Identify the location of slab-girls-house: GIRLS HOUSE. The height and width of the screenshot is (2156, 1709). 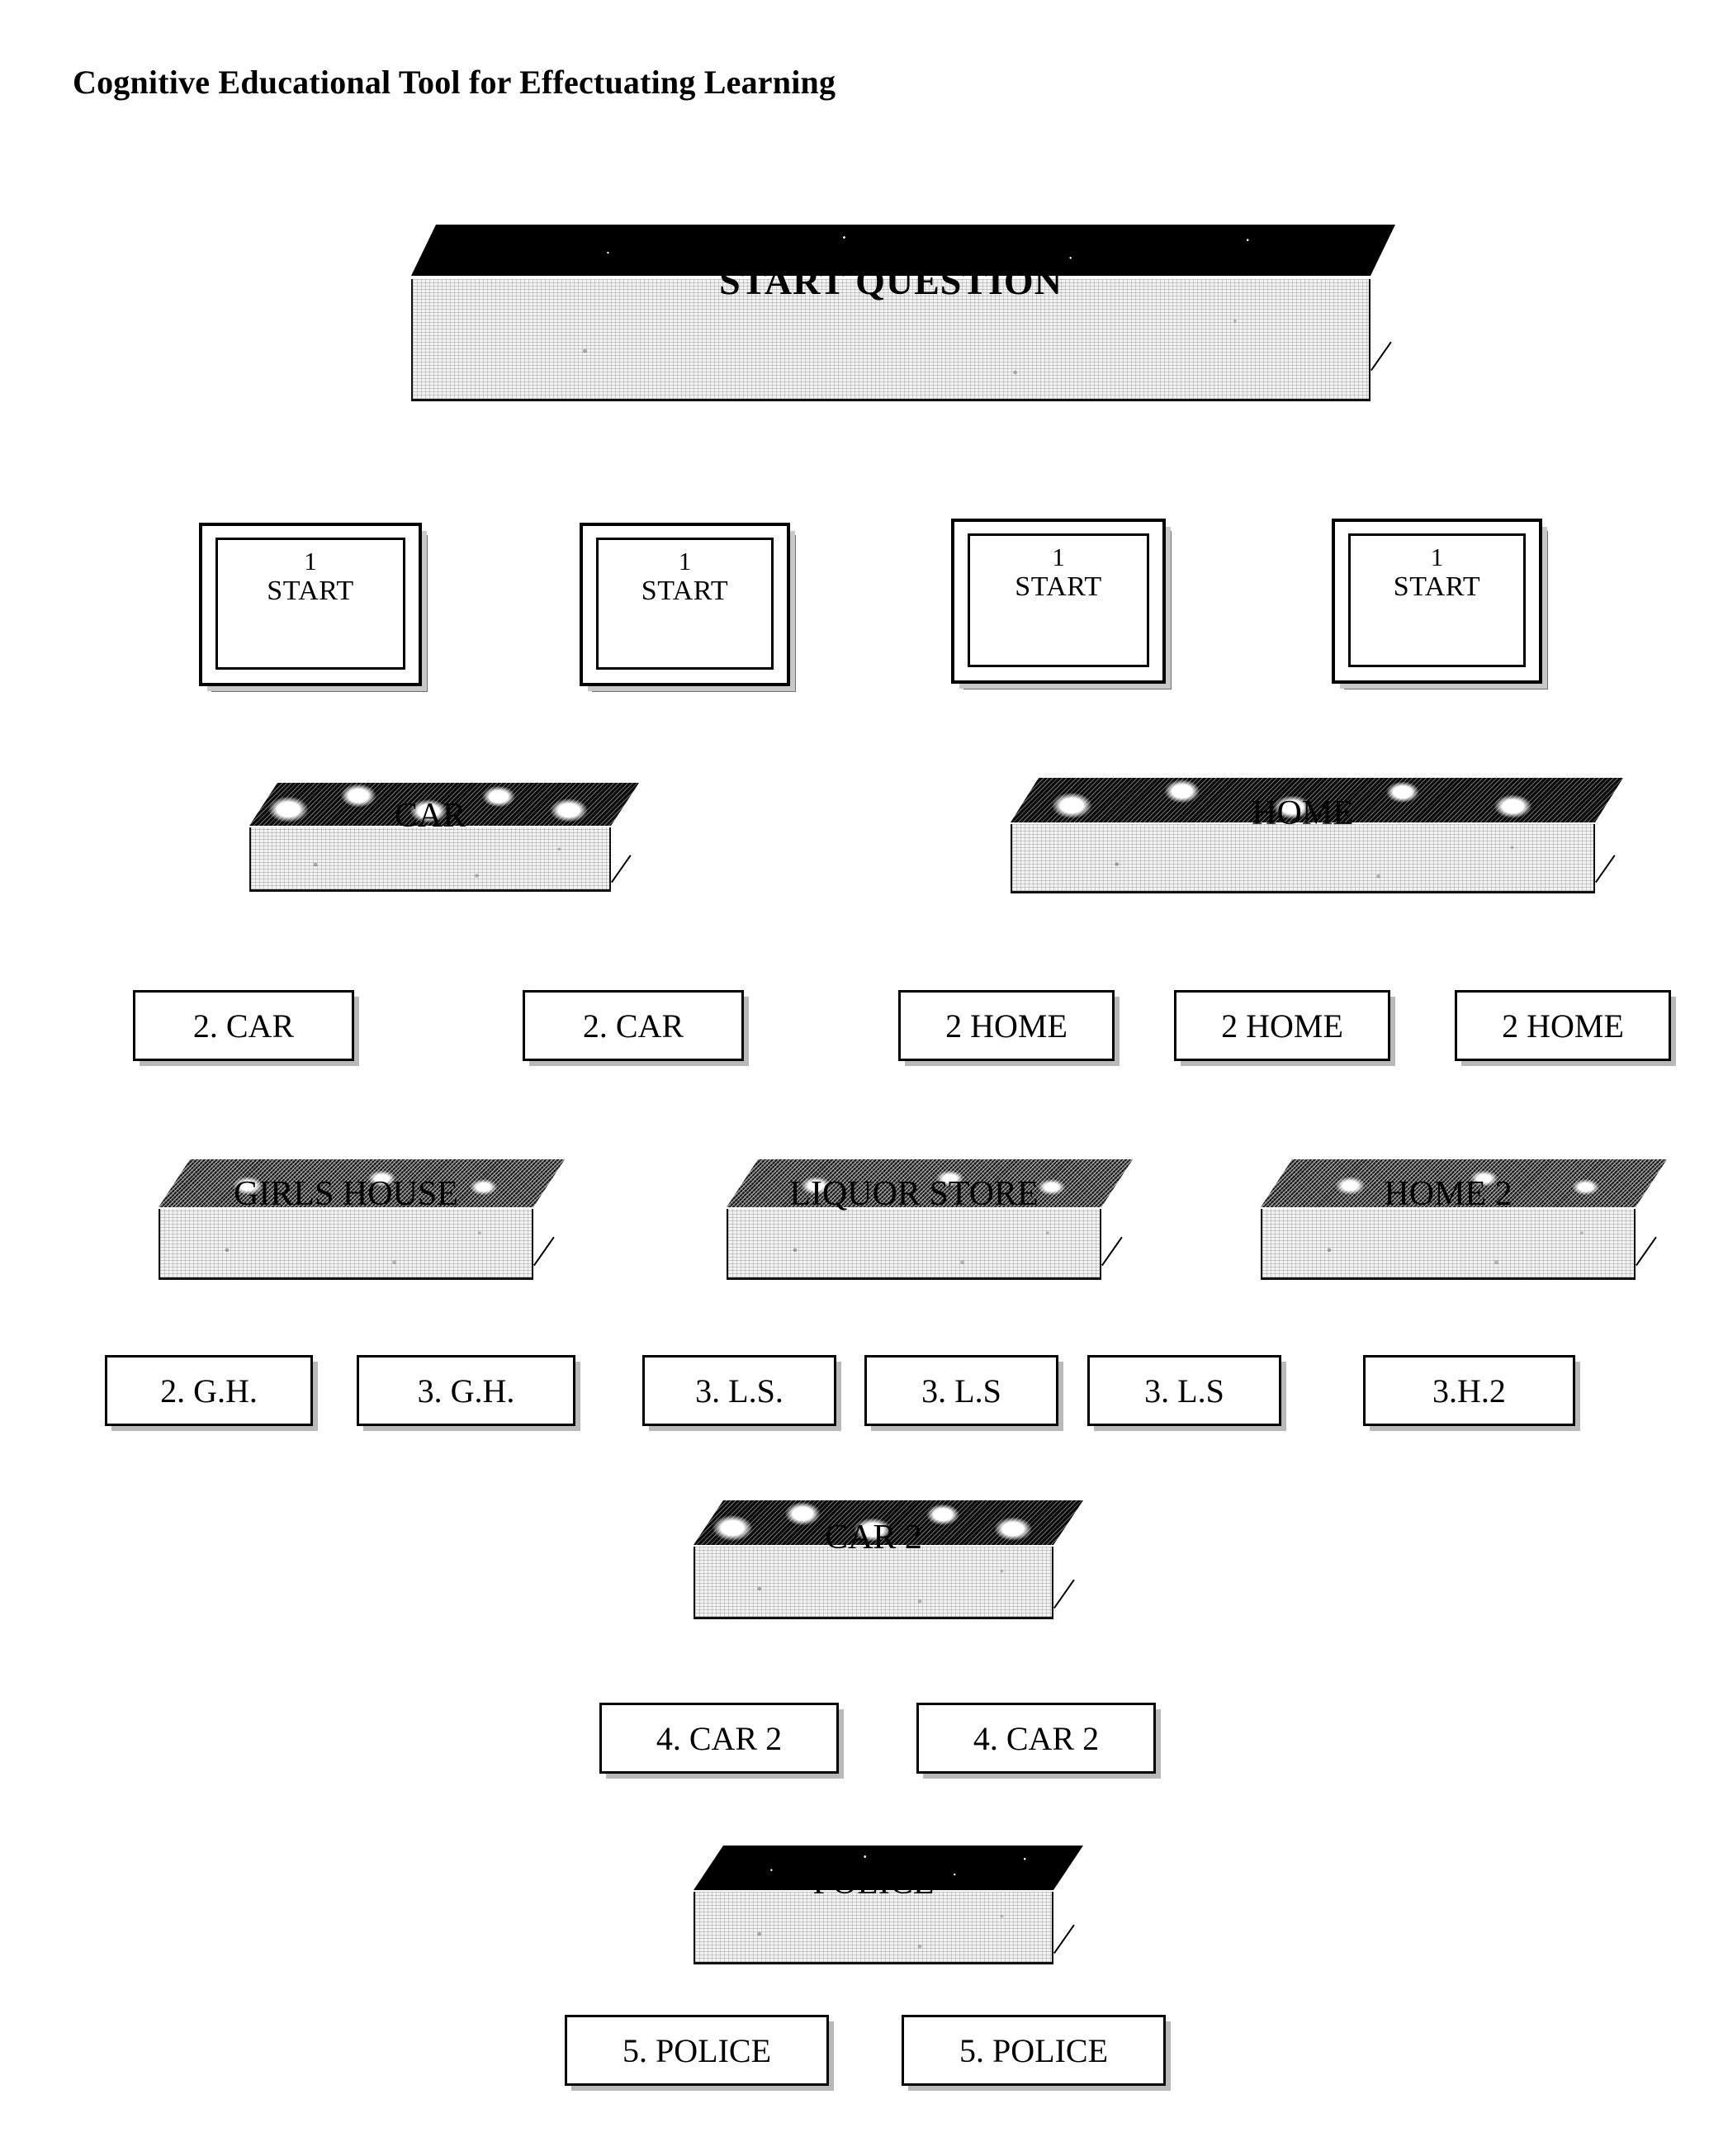
(362, 1219).